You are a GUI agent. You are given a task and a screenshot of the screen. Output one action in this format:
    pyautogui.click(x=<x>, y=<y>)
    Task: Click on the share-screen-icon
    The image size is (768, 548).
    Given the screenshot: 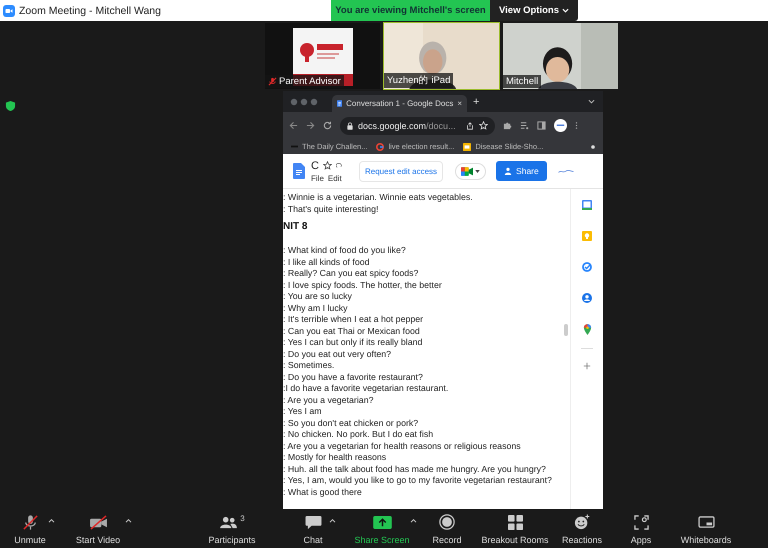 What is the action you would take?
    pyautogui.click(x=382, y=522)
    